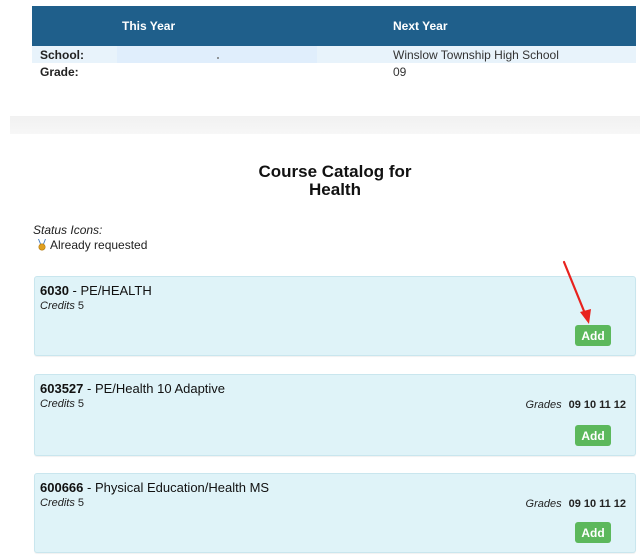  What do you see at coordinates (335, 189) in the screenshot?
I see `page-title-line2: Health` at bounding box center [335, 189].